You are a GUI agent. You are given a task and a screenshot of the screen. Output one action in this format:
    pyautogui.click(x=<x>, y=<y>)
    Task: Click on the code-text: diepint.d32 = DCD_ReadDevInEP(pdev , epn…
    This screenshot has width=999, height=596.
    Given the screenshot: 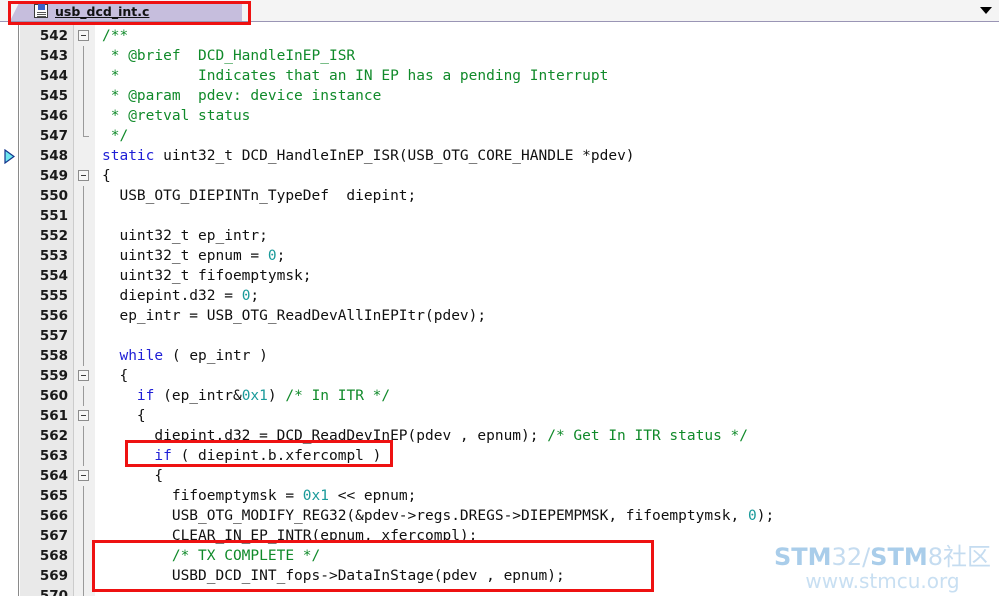 What is the action you would take?
    pyautogui.click(x=325, y=436)
    